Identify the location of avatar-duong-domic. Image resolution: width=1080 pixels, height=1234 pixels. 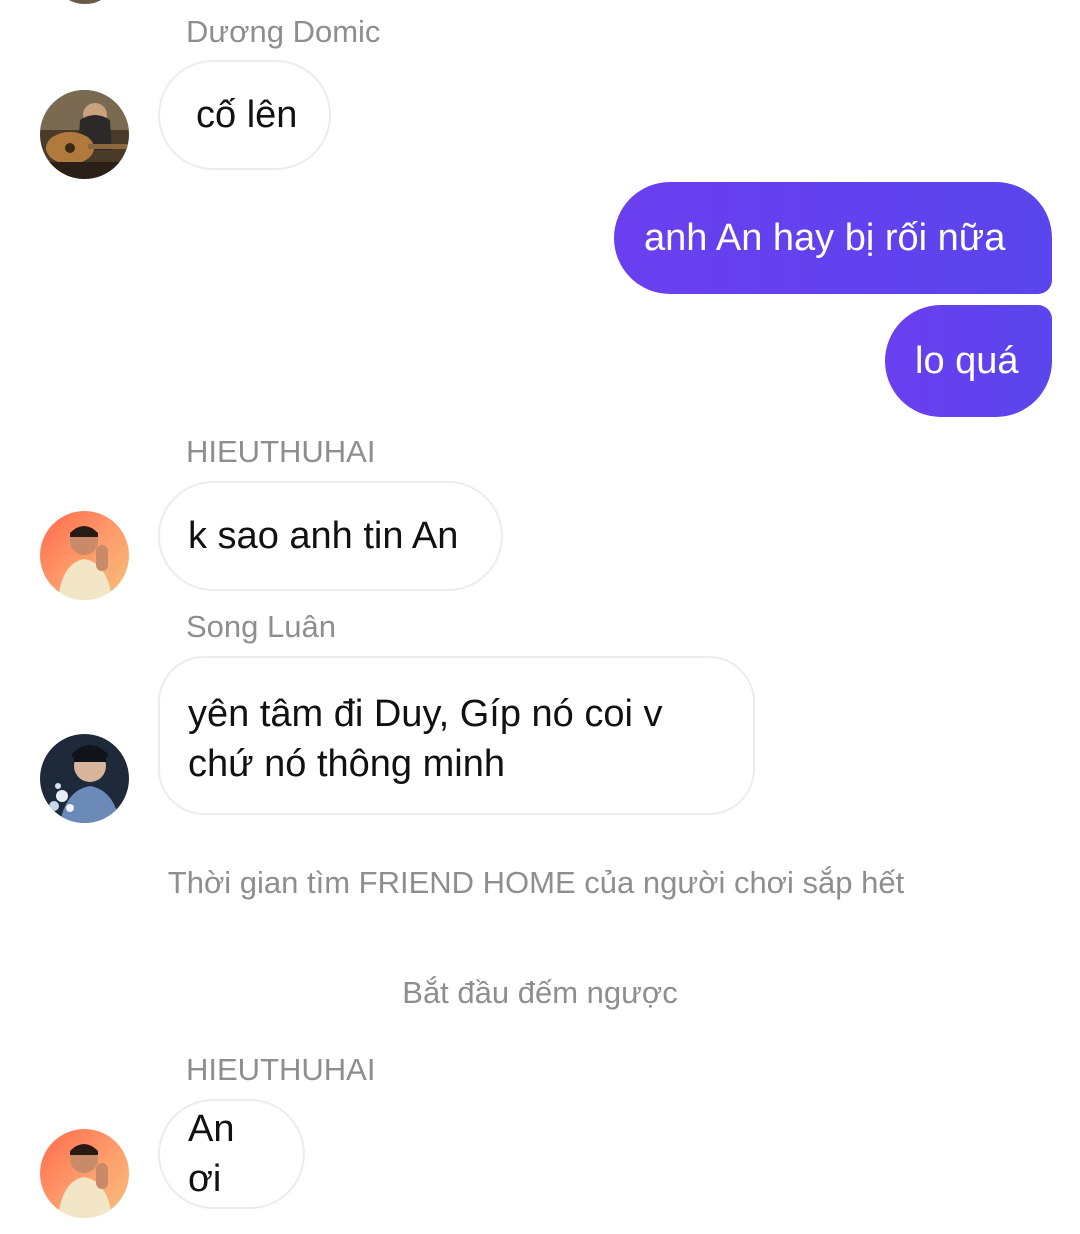
(84, 134).